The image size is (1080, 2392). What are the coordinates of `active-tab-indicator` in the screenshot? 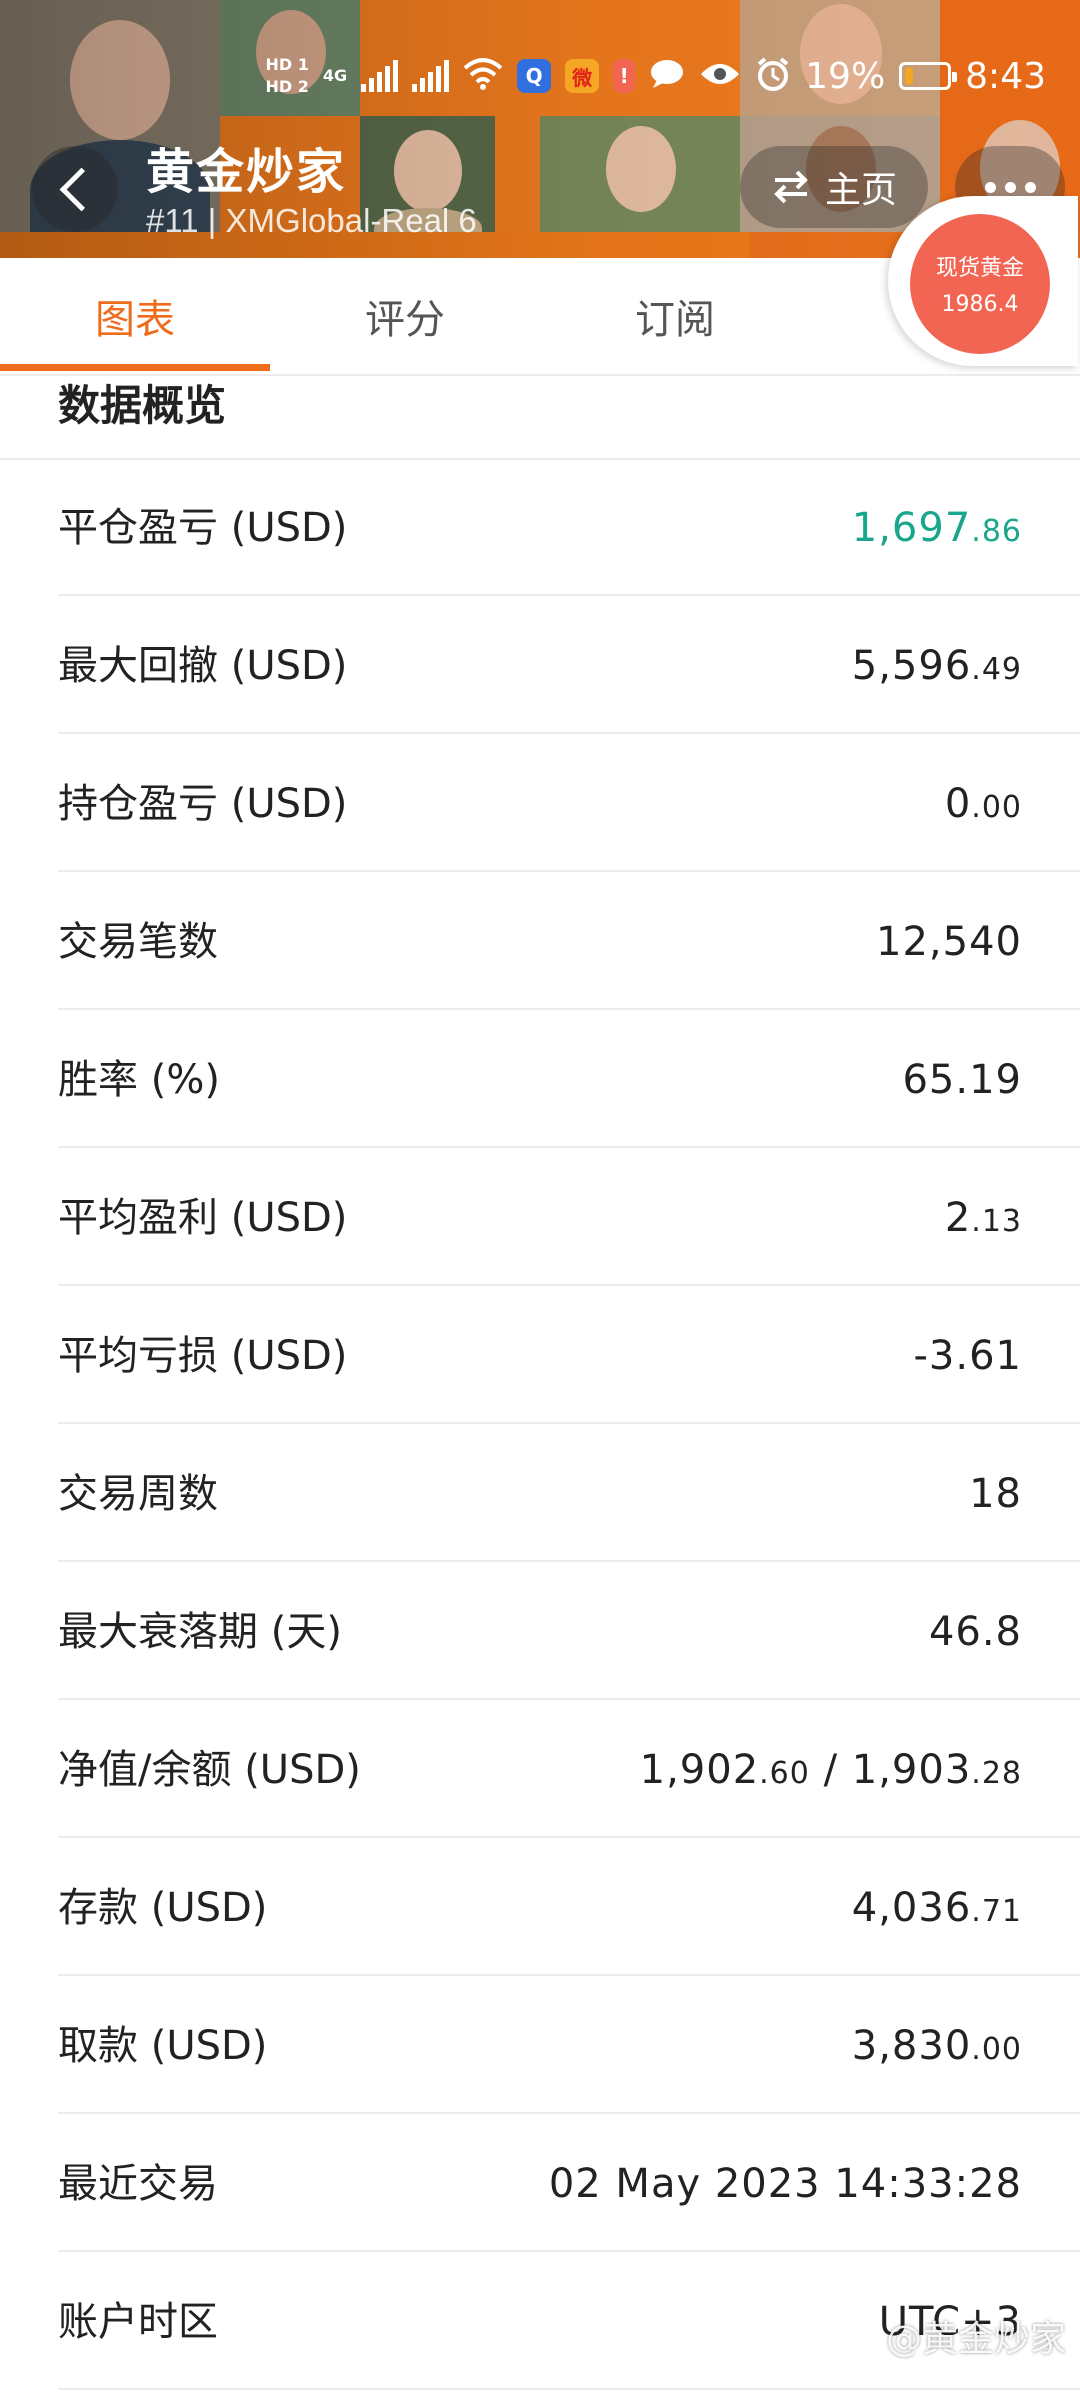 It's located at (135, 367).